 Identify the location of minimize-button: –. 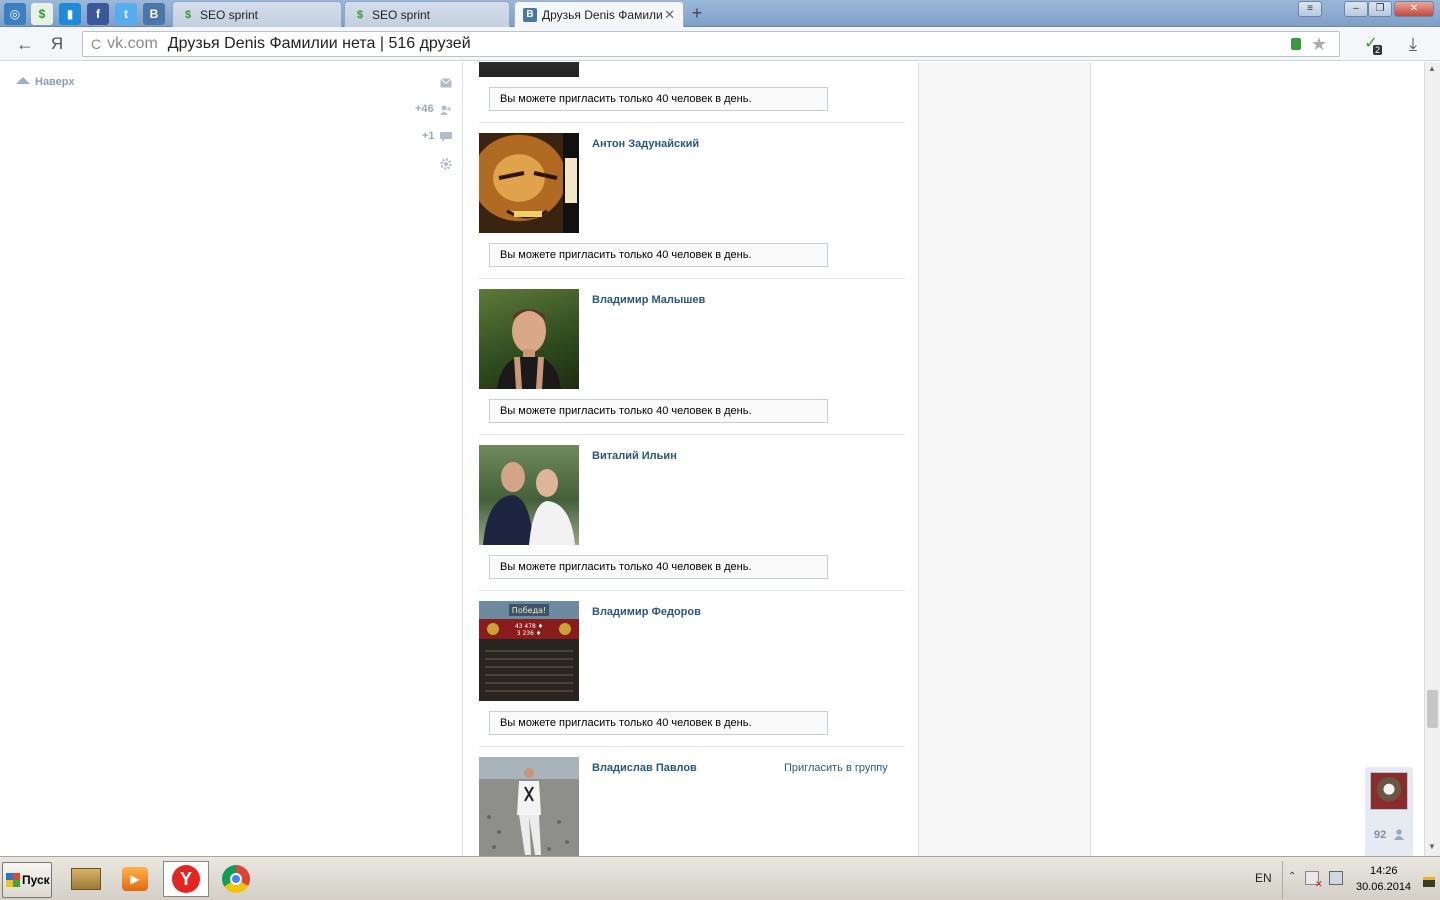
(1356, 9).